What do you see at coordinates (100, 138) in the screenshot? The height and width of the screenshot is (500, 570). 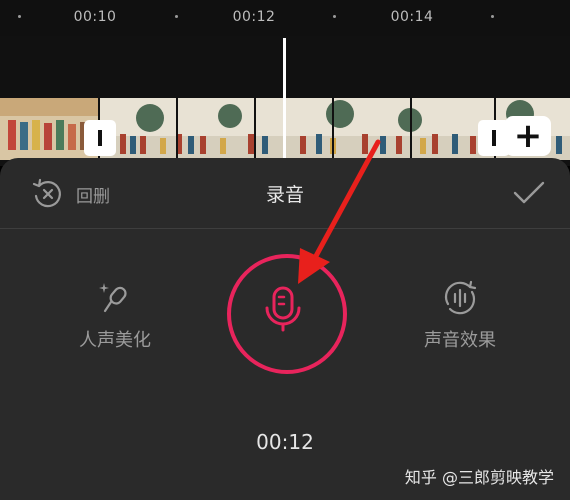 I see `clip-trim-handle-left` at bounding box center [100, 138].